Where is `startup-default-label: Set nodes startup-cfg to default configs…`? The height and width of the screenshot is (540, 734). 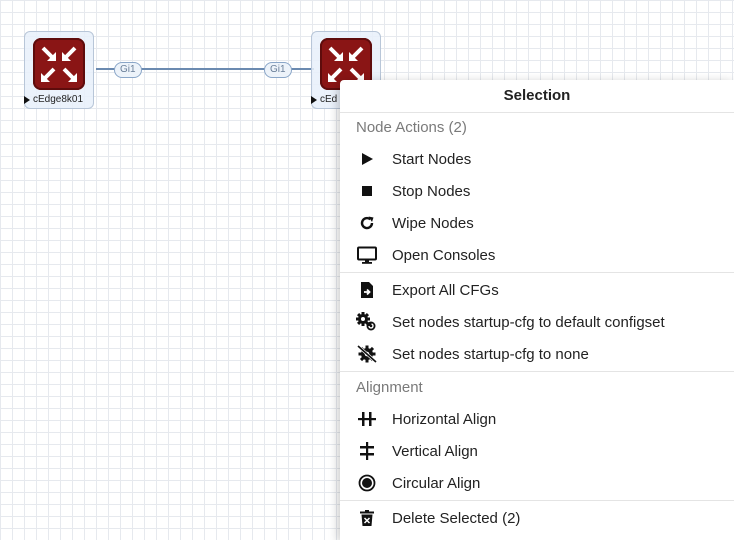 startup-default-label: Set nodes startup-cfg to default configs… is located at coordinates (528, 322).